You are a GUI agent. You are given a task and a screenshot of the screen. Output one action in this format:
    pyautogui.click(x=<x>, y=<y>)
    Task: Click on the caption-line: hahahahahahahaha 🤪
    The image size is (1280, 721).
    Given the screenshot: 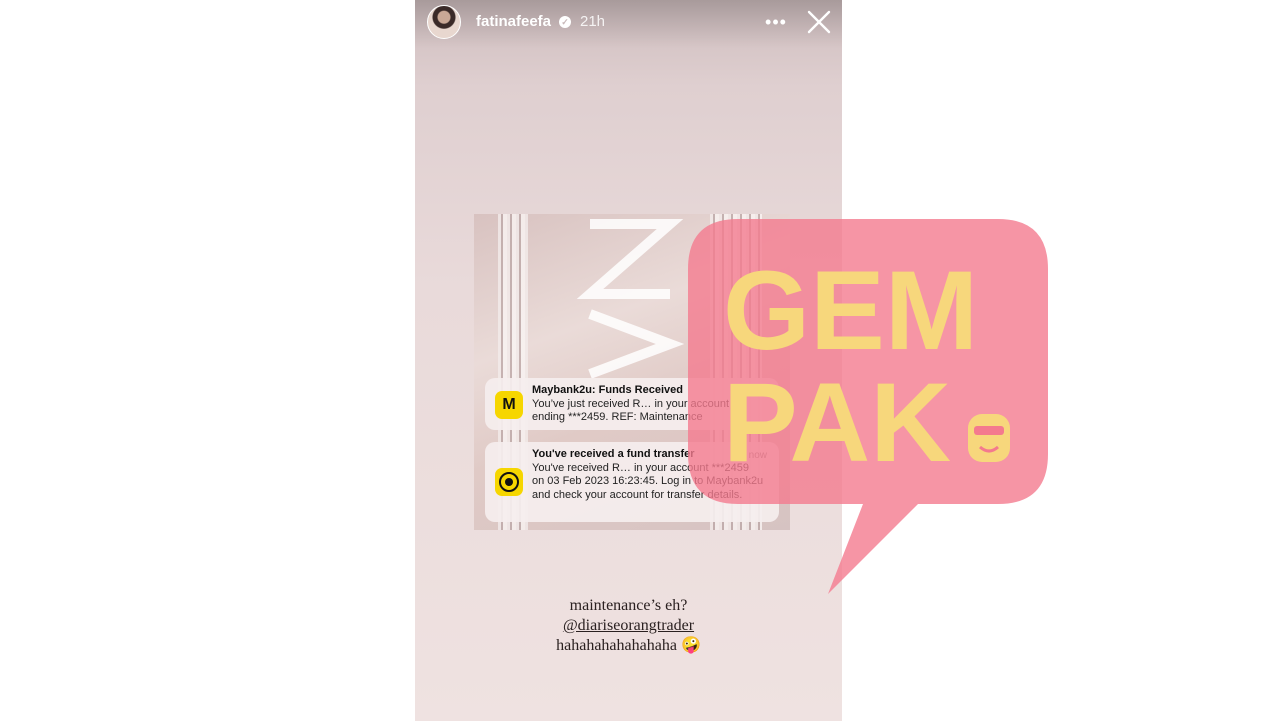 What is the action you would take?
    pyautogui.click(x=628, y=645)
    